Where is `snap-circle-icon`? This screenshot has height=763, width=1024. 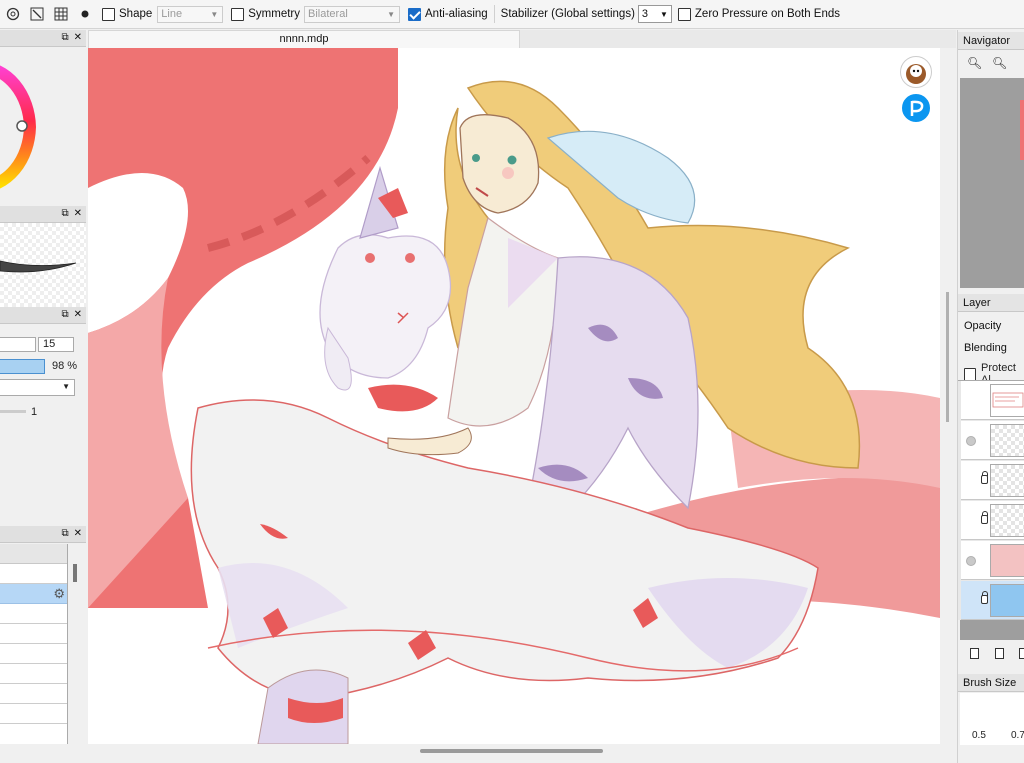
snap-circle-icon is located at coordinates (13, 14).